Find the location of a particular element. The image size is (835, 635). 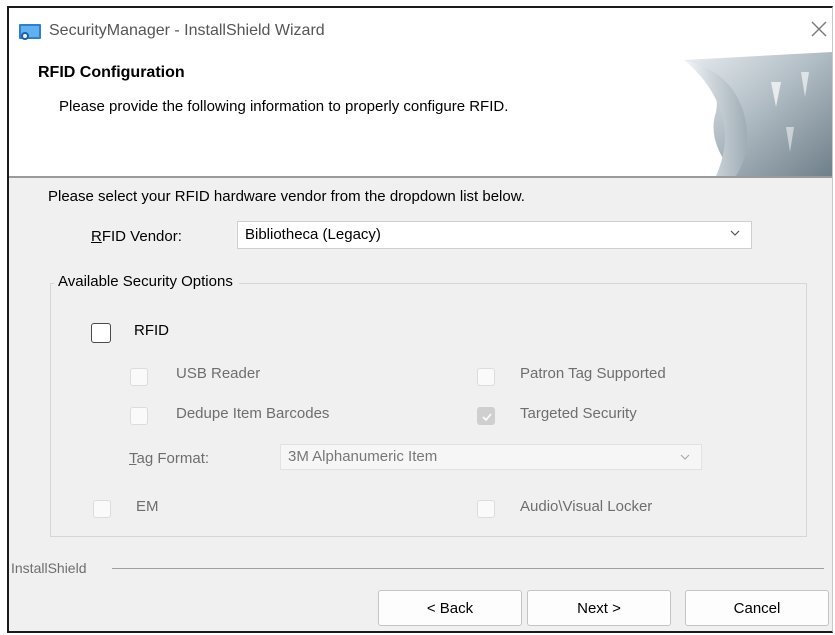

checkmark-icon is located at coordinates (487, 417).